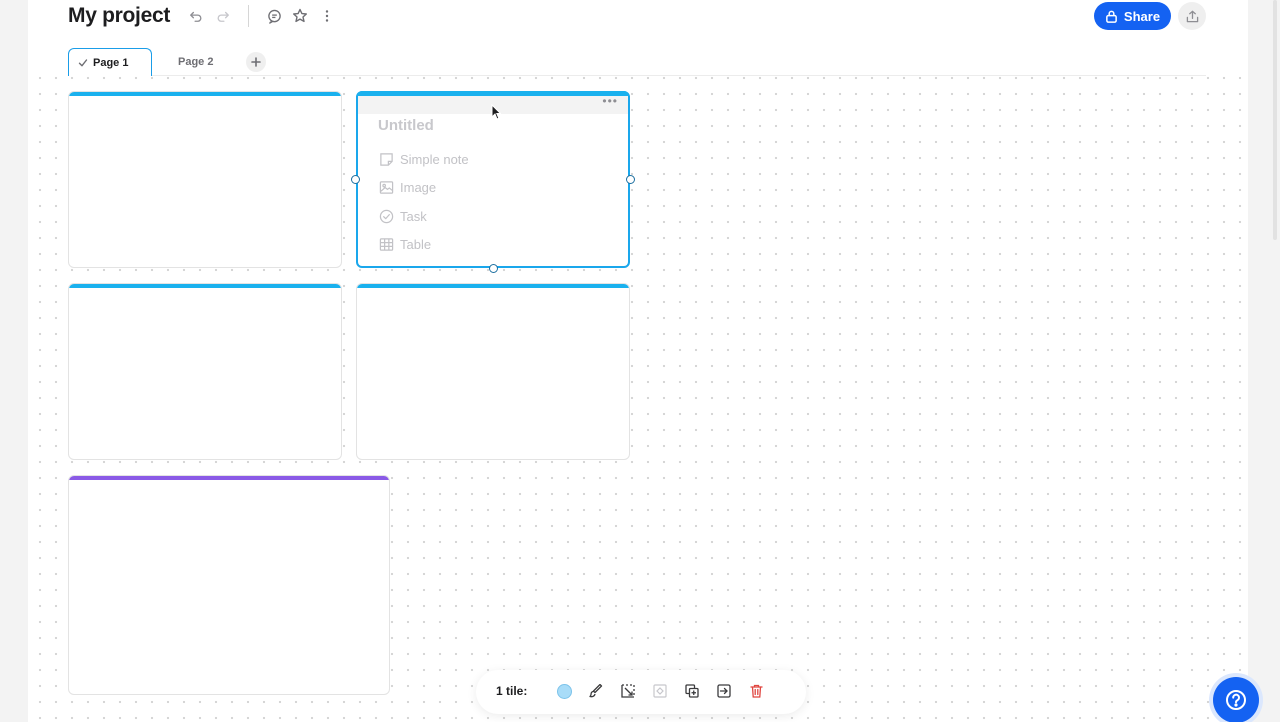  I want to click on menu-label: Table, so click(416, 244).